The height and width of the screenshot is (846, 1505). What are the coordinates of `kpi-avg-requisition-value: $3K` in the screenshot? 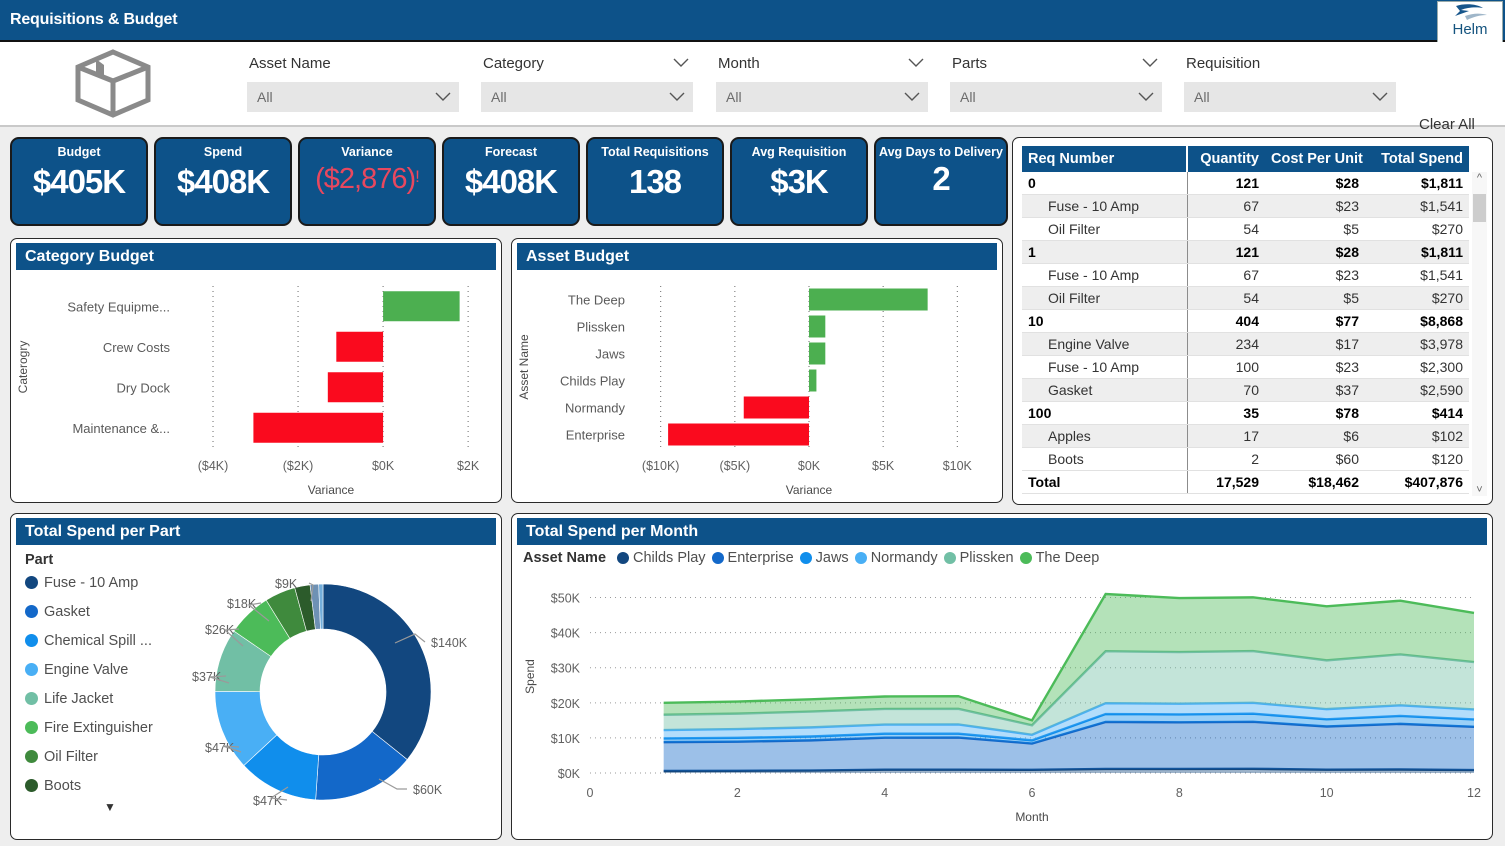 It's located at (799, 181).